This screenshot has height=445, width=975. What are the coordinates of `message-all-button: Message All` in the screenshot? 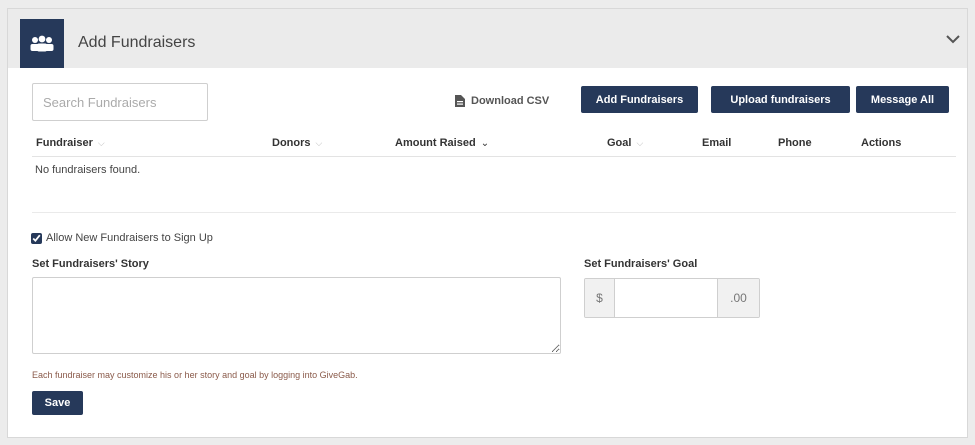 It's located at (902, 99).